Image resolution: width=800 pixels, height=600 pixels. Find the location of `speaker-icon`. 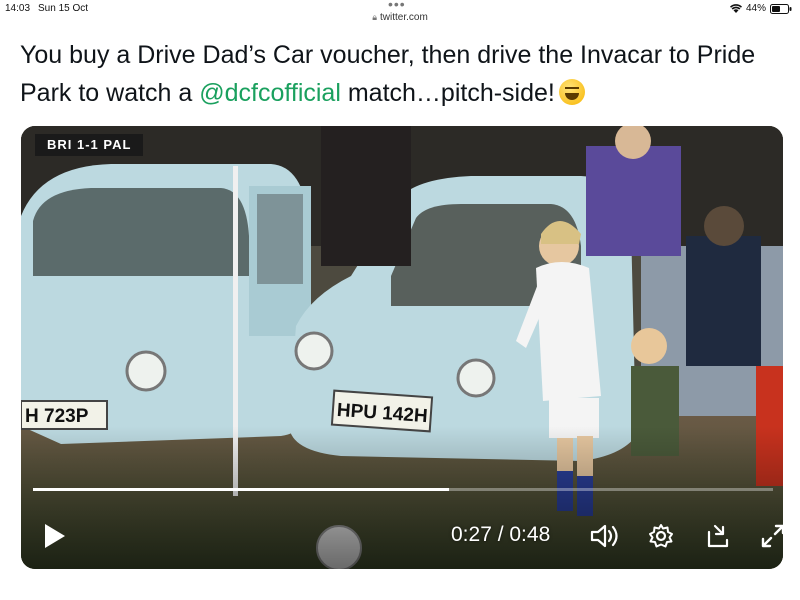

speaker-icon is located at coordinates (604, 536).